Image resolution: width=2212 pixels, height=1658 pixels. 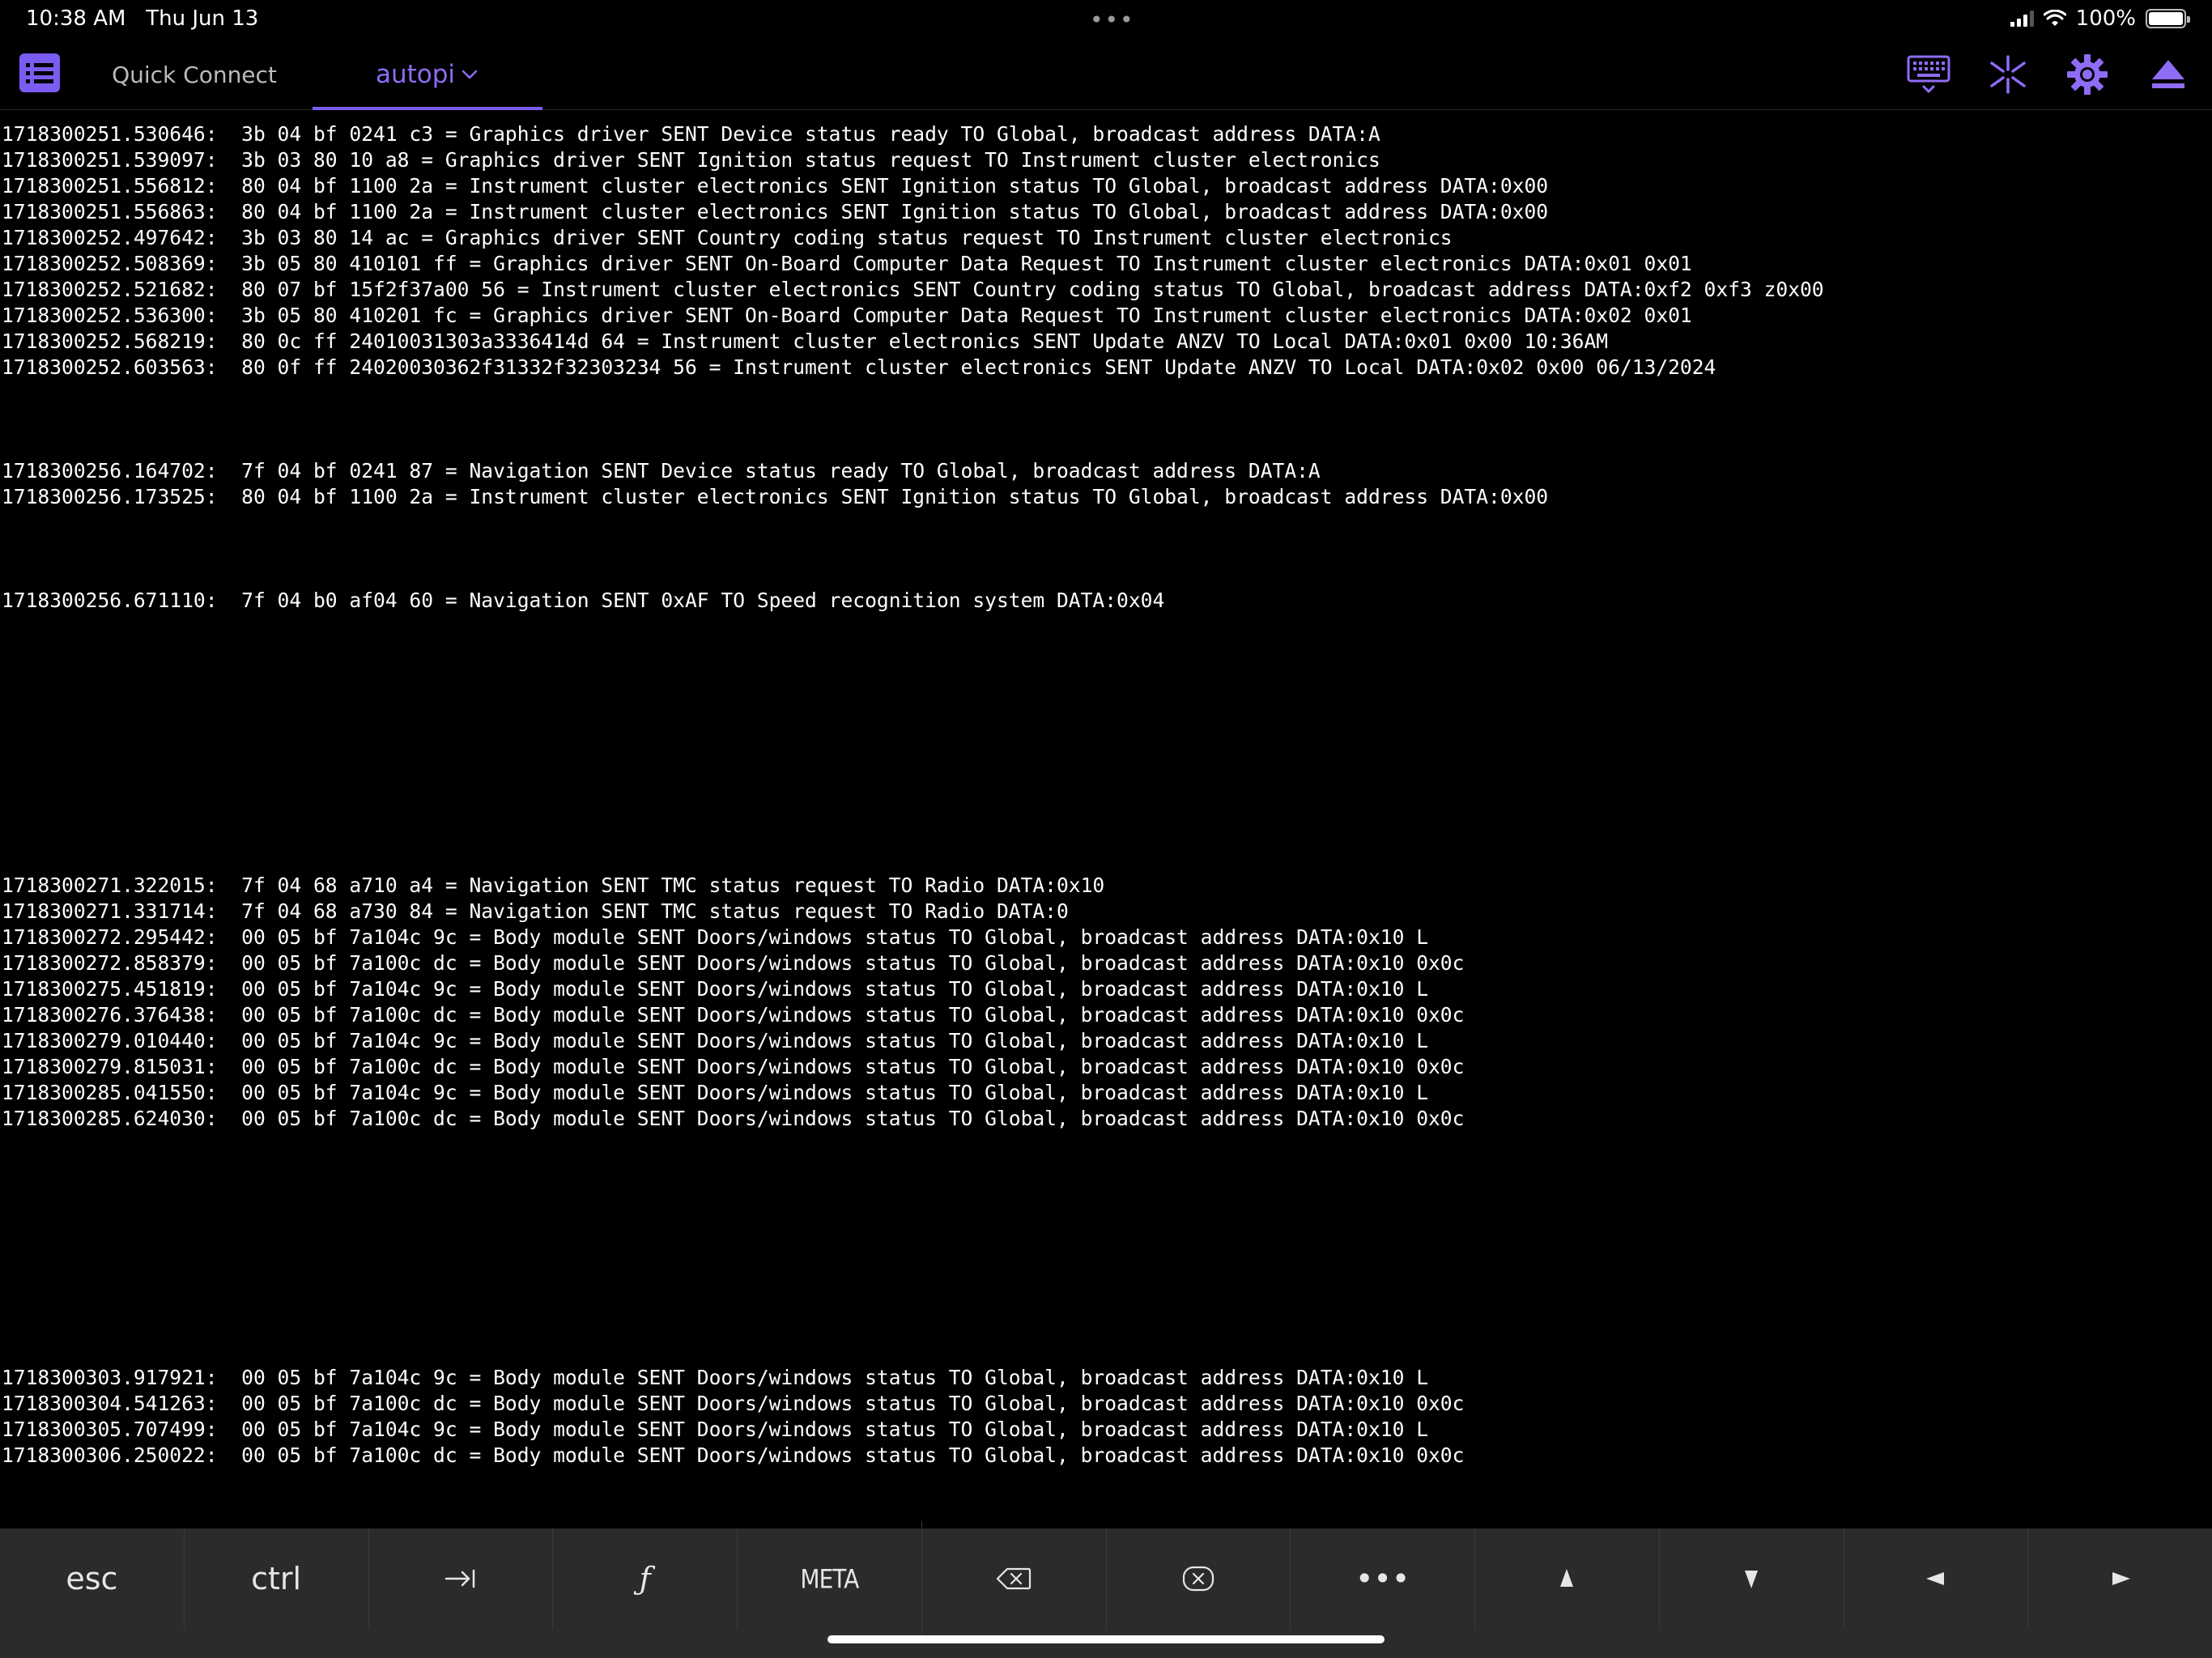 What do you see at coordinates (428, 108) in the screenshot?
I see `active-tab-indicator` at bounding box center [428, 108].